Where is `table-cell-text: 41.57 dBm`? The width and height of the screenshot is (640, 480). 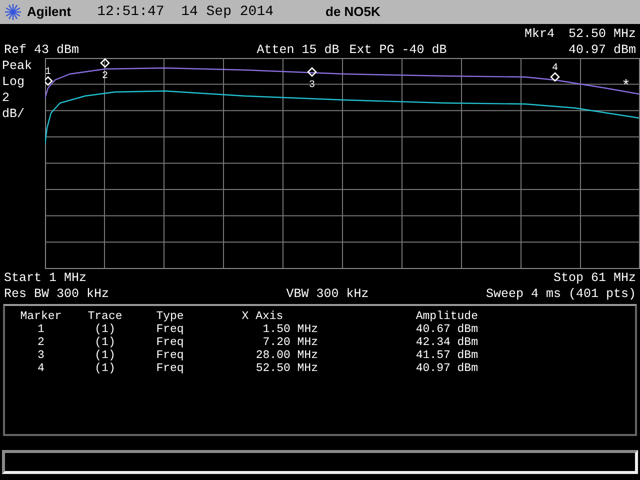 table-cell-text: 41.57 dBm is located at coordinates (446, 355).